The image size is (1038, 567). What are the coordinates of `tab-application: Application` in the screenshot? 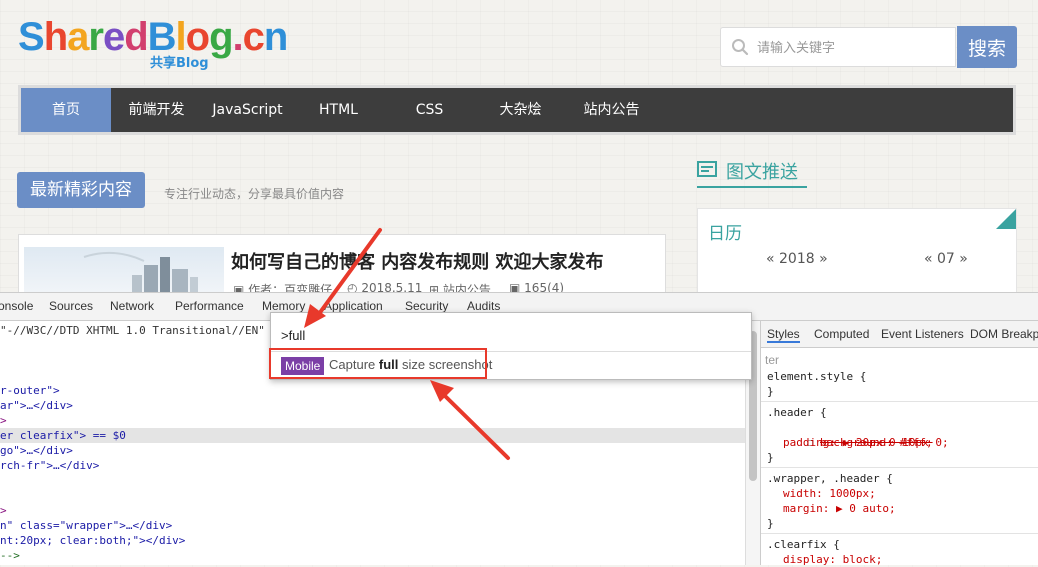 It's located at (353, 306).